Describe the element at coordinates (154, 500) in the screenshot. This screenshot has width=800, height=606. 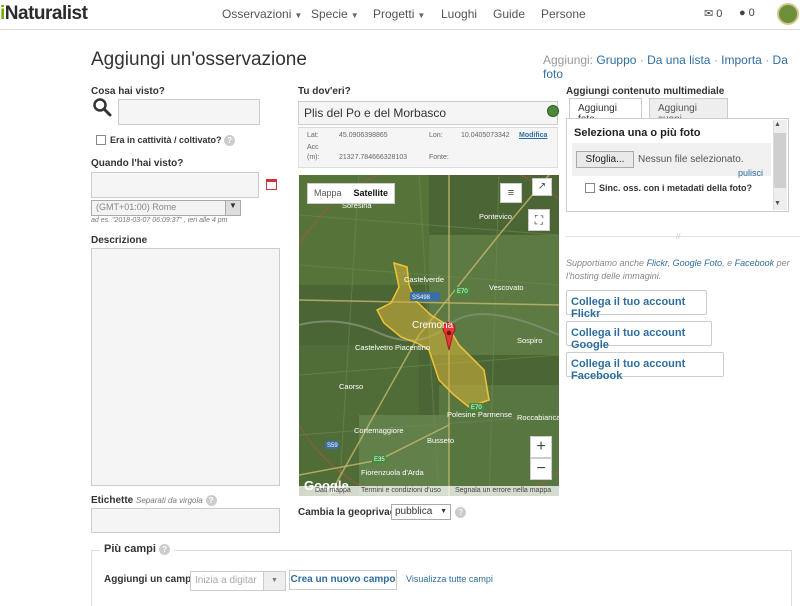
I see `tags-label: Etichette Separati da virgola ?` at that location.